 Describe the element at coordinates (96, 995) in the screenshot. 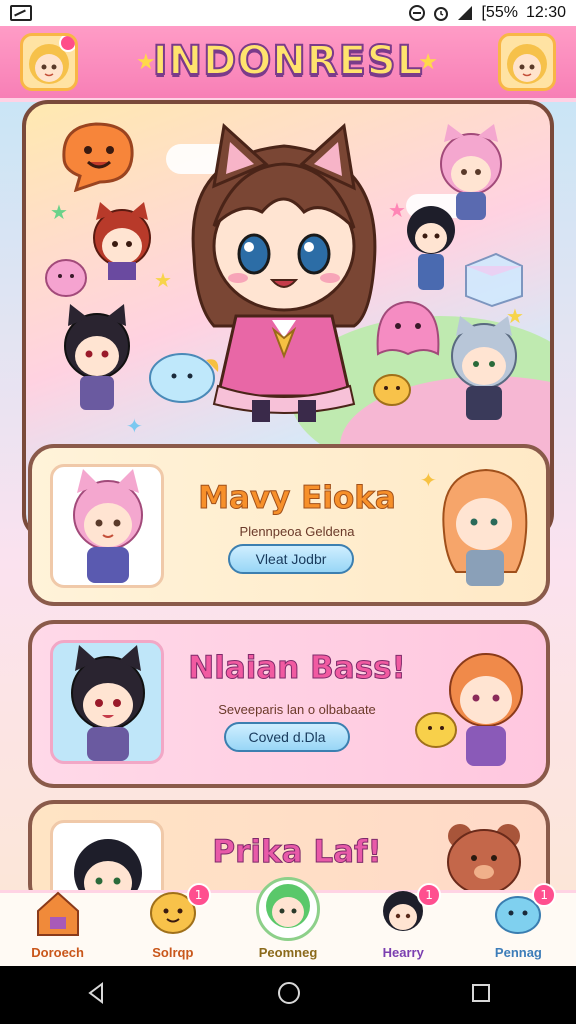

I see `back-icon` at that location.